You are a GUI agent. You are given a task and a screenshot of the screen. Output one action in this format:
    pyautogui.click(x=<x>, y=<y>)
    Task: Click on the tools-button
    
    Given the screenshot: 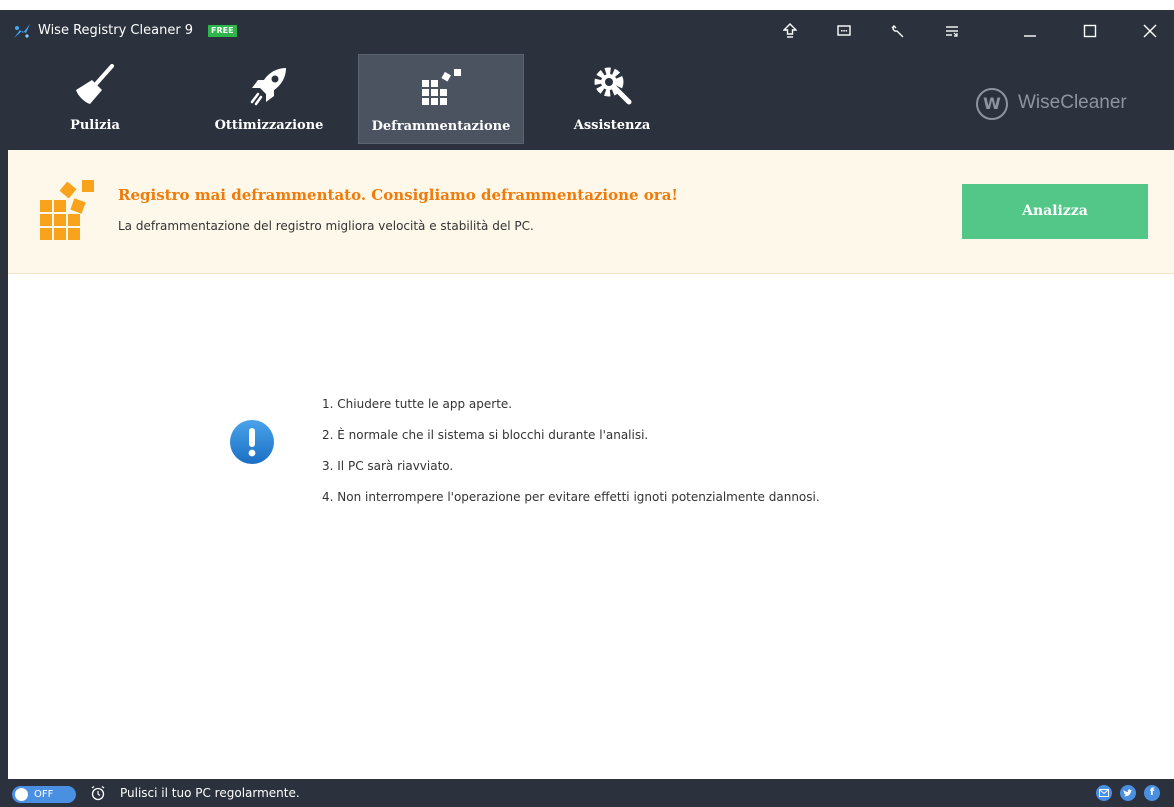 What is the action you would take?
    pyautogui.click(x=898, y=31)
    